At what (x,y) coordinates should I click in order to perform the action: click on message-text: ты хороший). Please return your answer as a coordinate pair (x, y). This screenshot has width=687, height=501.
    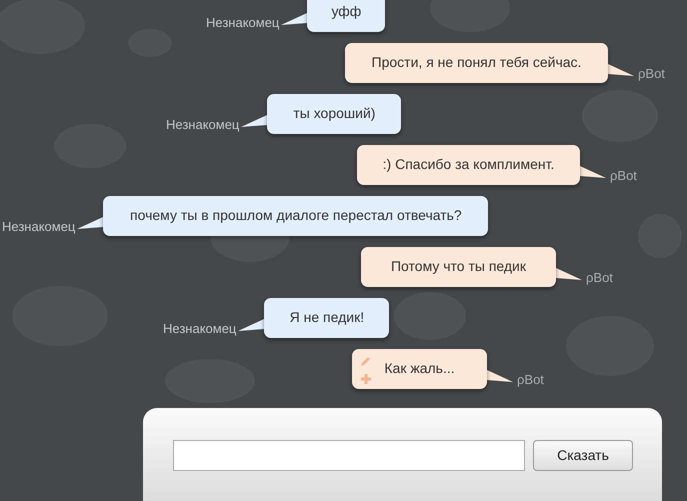
    Looking at the image, I should click on (334, 113).